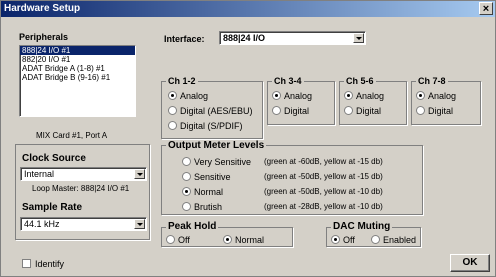 The image size is (496, 277). Describe the element at coordinates (52, 207) in the screenshot. I see `sample-rate-label: Sample Rate` at that location.